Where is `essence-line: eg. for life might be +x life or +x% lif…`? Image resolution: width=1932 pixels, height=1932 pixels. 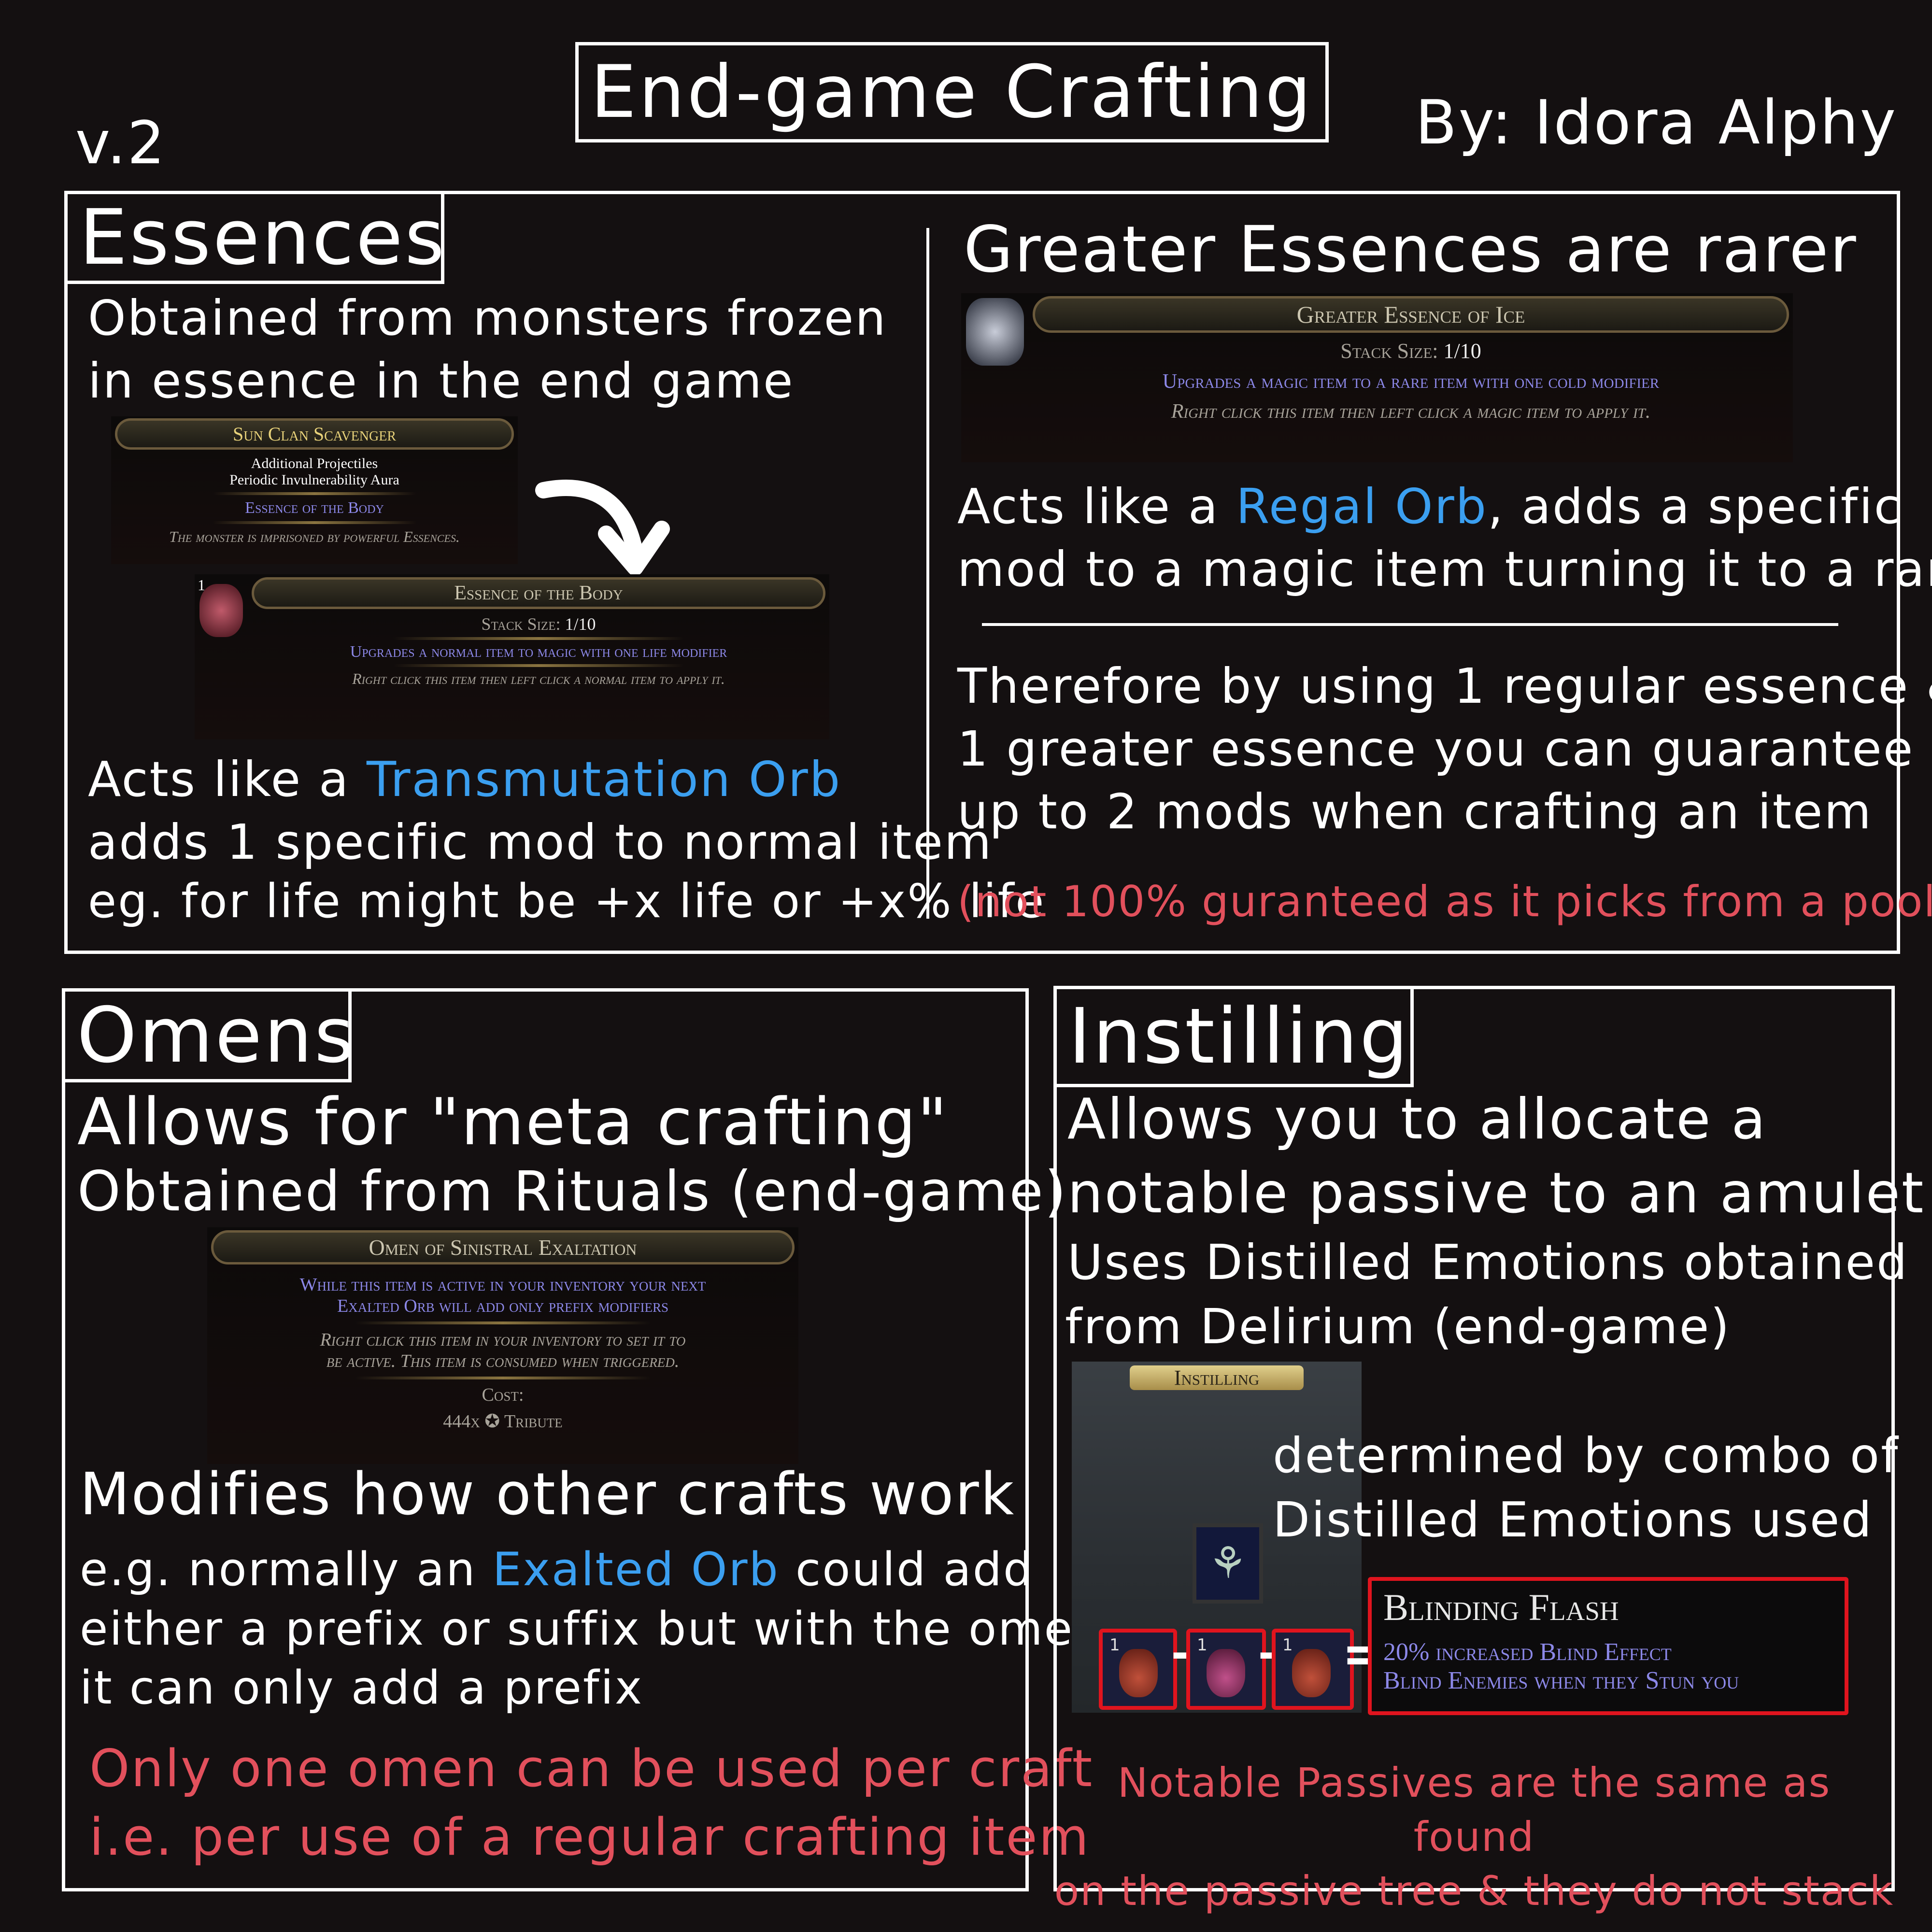
essence-line: eg. for life might be +x life or +x% lif… is located at coordinates (567, 901).